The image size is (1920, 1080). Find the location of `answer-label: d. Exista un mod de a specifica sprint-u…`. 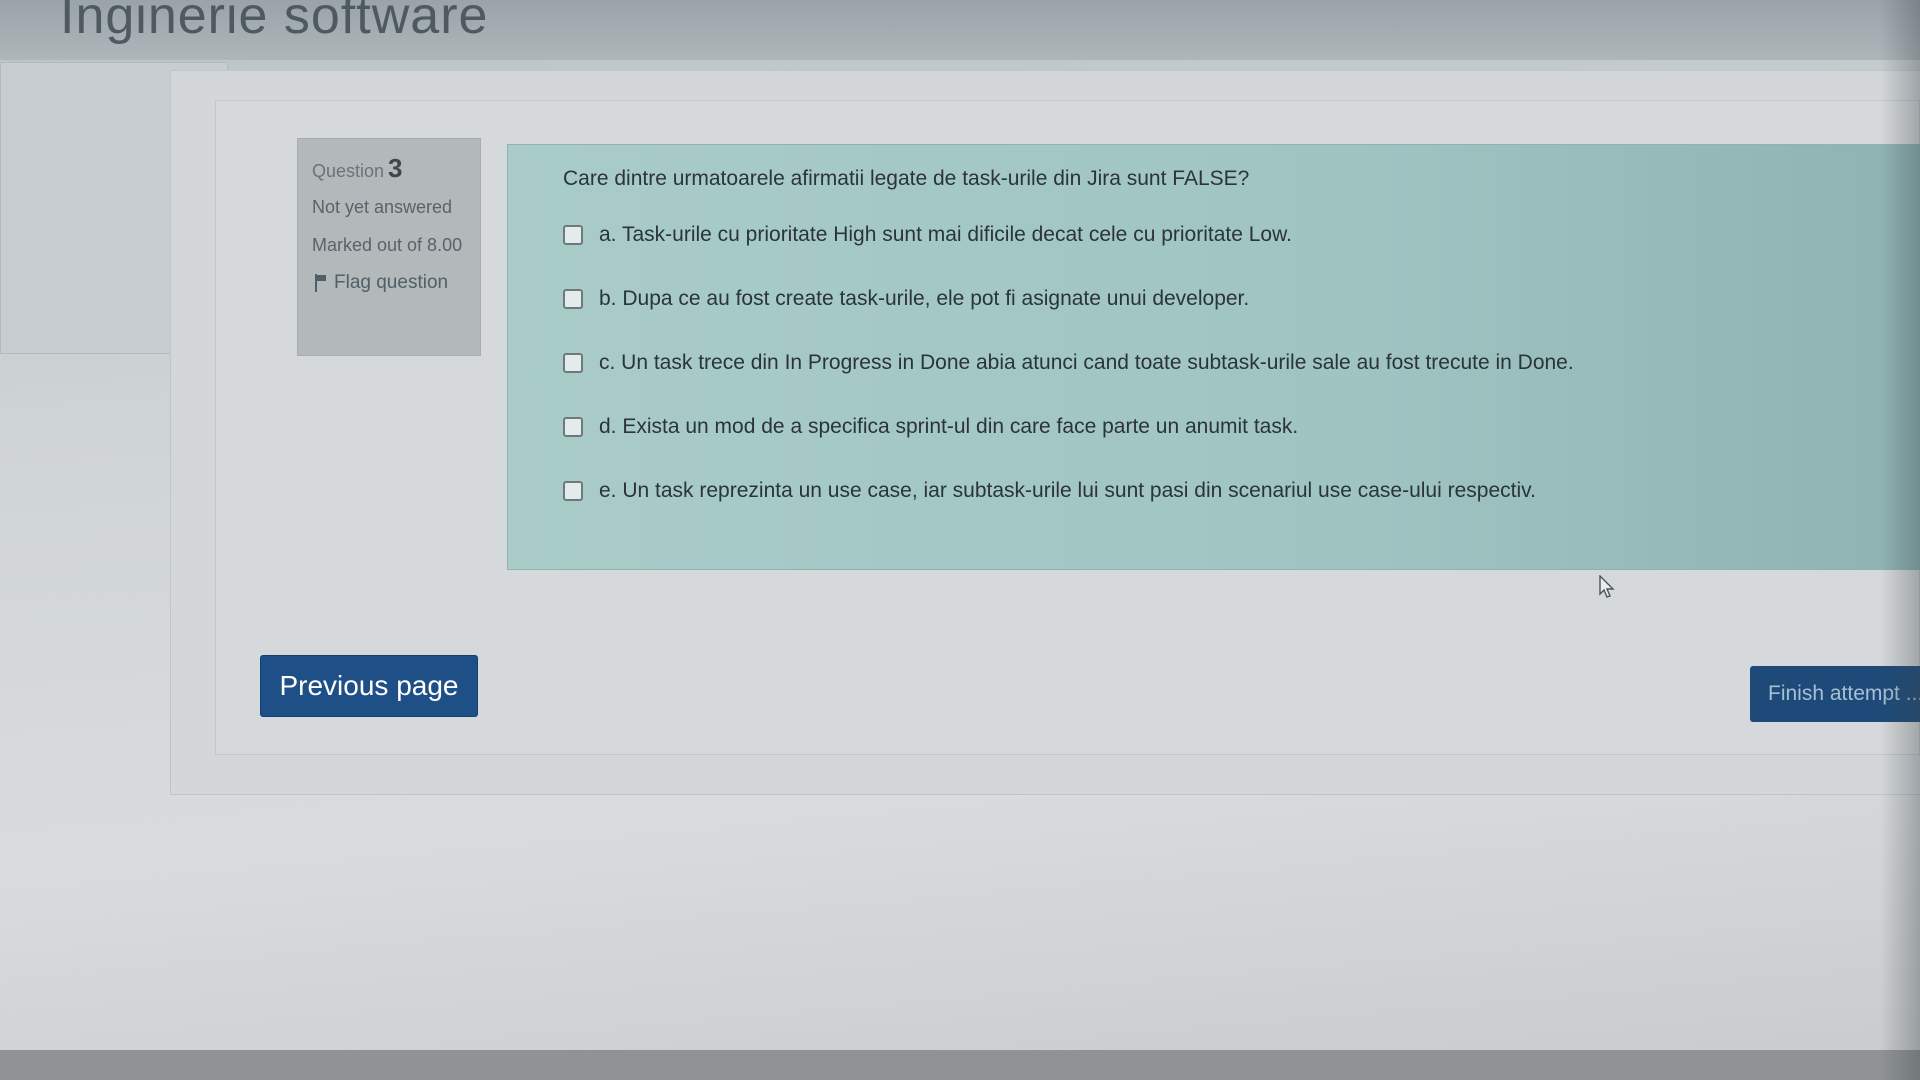

answer-label: d. Exista un mod de a specifica sprint-u… is located at coordinates (948, 427).